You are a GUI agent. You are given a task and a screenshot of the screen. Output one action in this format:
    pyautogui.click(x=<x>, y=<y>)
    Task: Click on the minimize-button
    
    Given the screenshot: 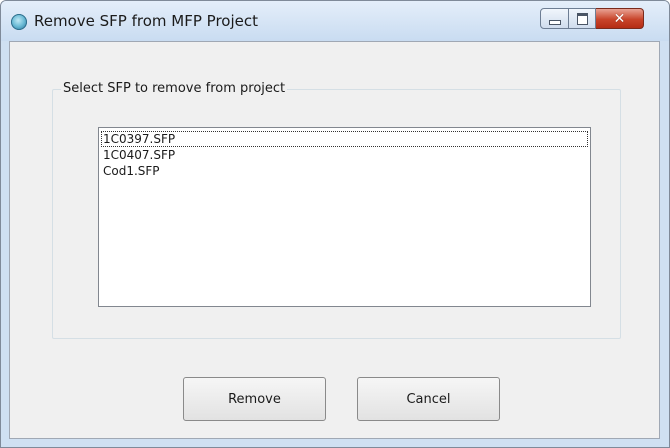 What is the action you would take?
    pyautogui.click(x=554, y=18)
    